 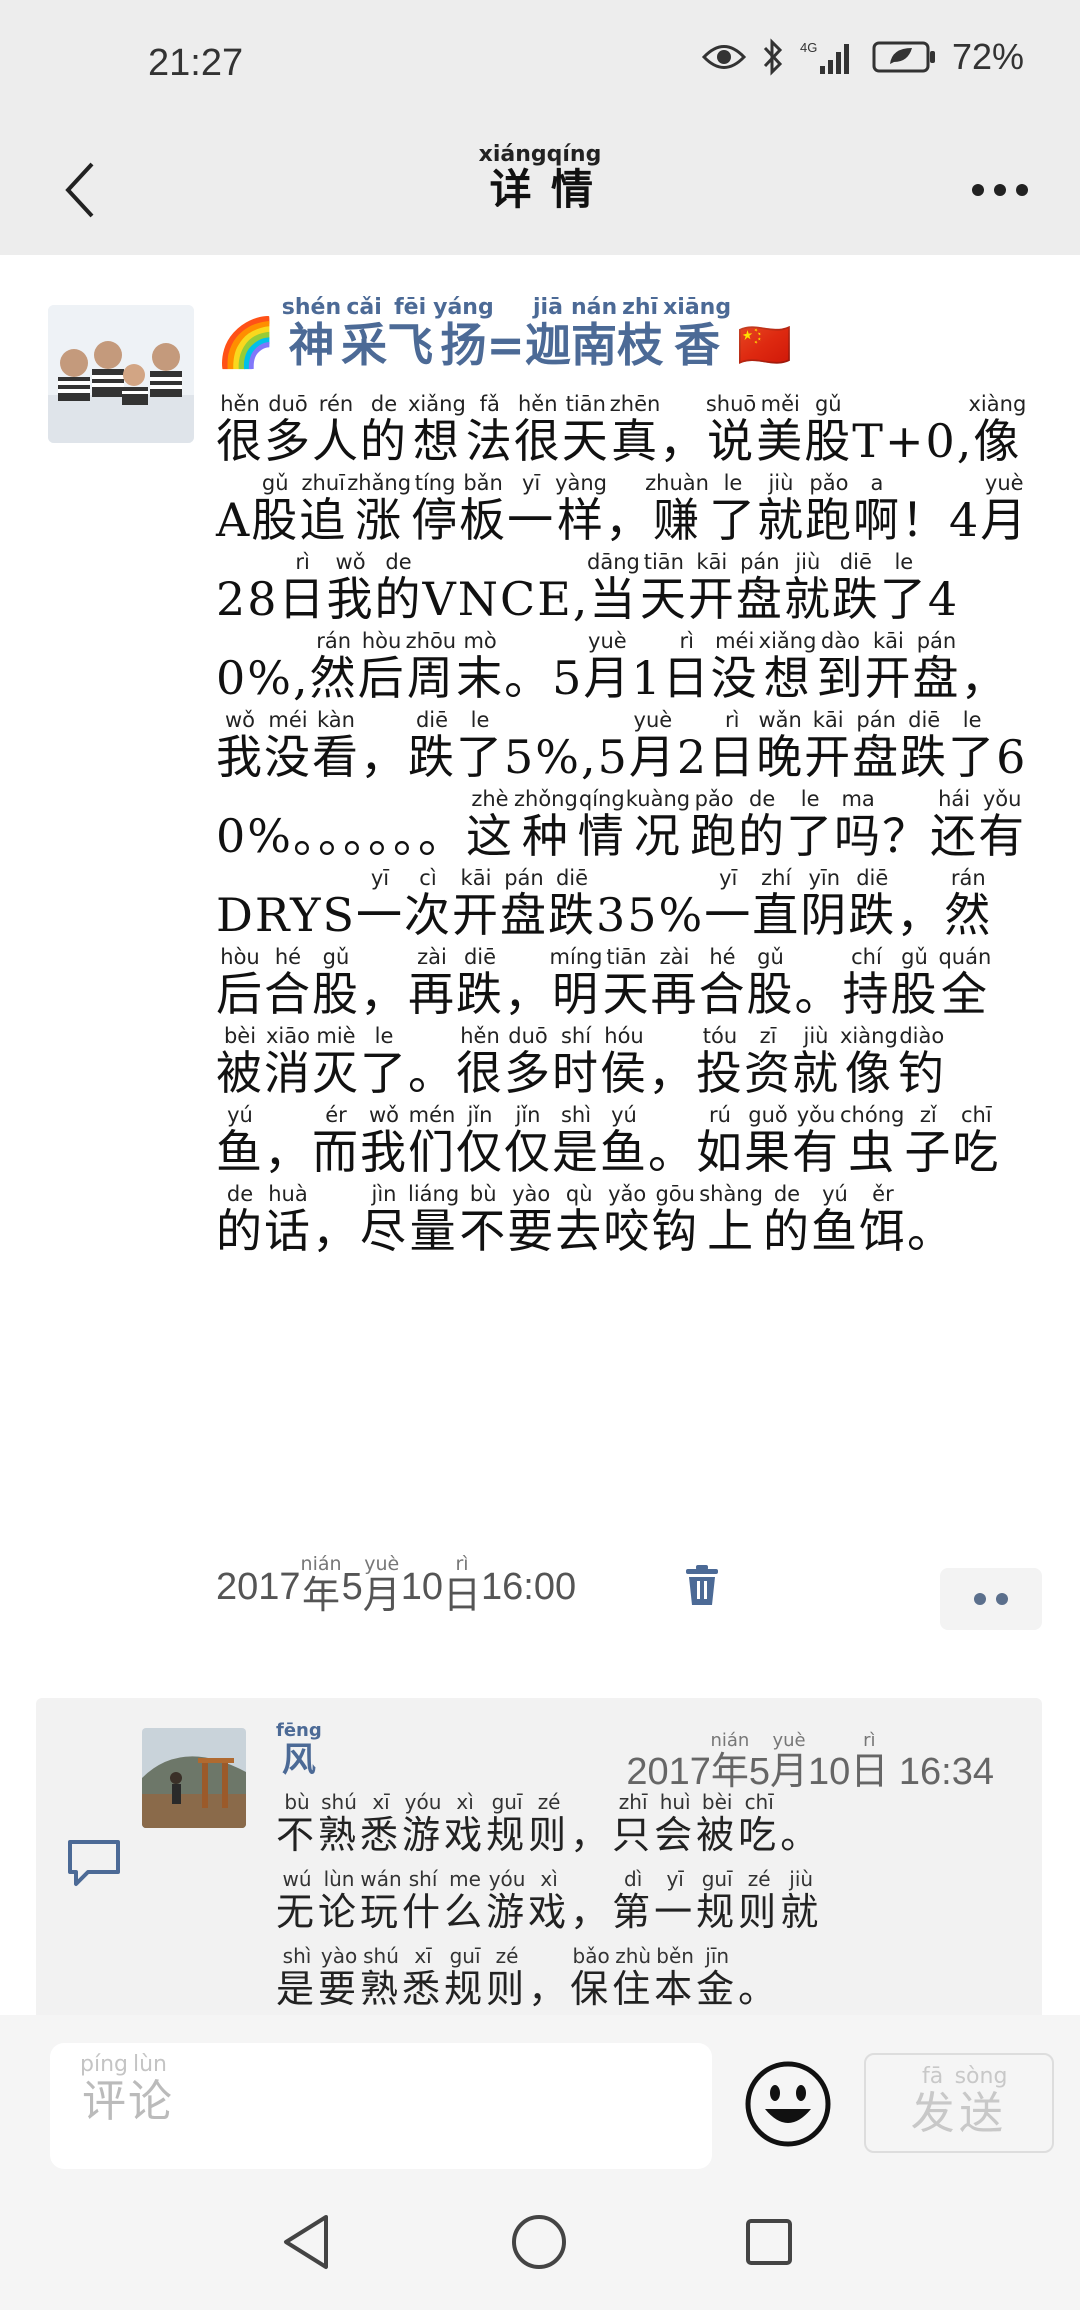 I want to click on comment-time-text: 16:34, so click(x=941, y=1772).